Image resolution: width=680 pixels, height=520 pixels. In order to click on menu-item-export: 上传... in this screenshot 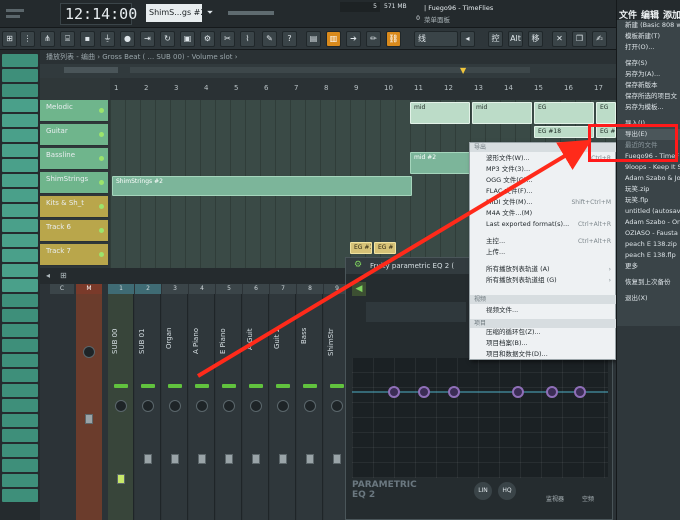, I will do `click(543, 252)`.